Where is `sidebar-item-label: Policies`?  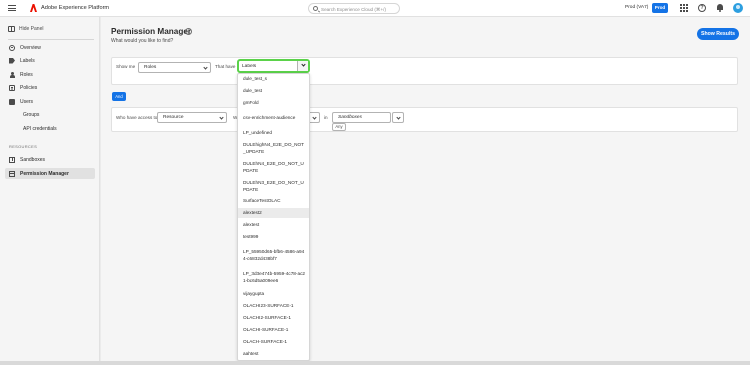 sidebar-item-label: Policies is located at coordinates (29, 87).